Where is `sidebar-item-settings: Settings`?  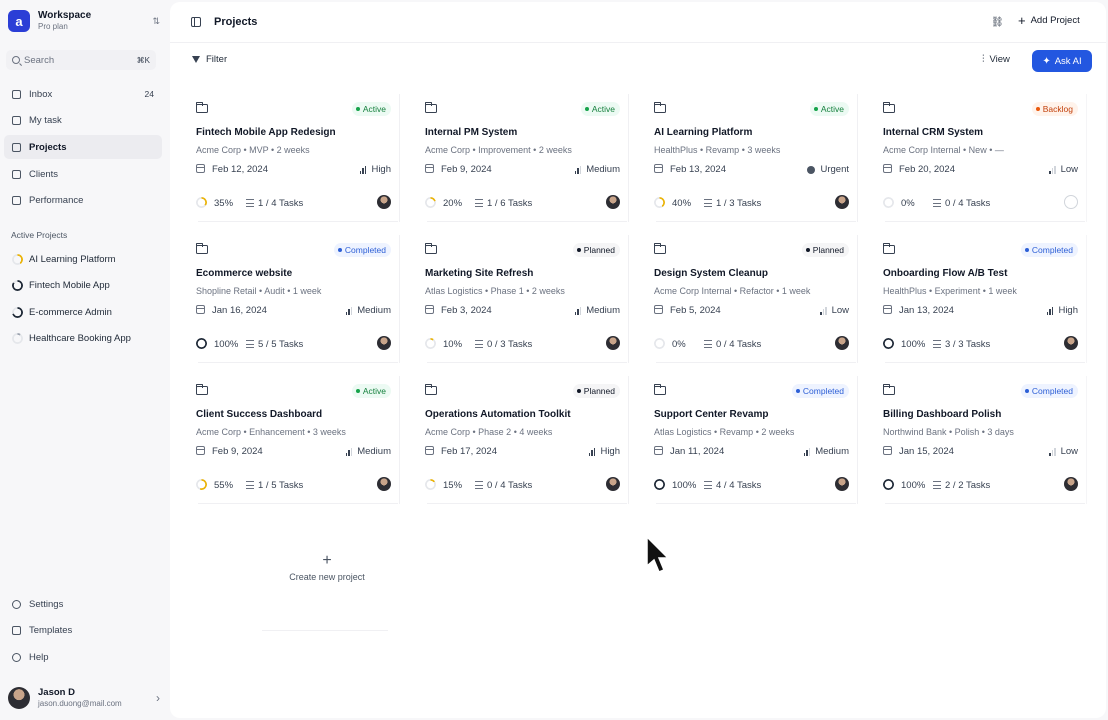
sidebar-item-settings: Settings is located at coordinates (83, 604).